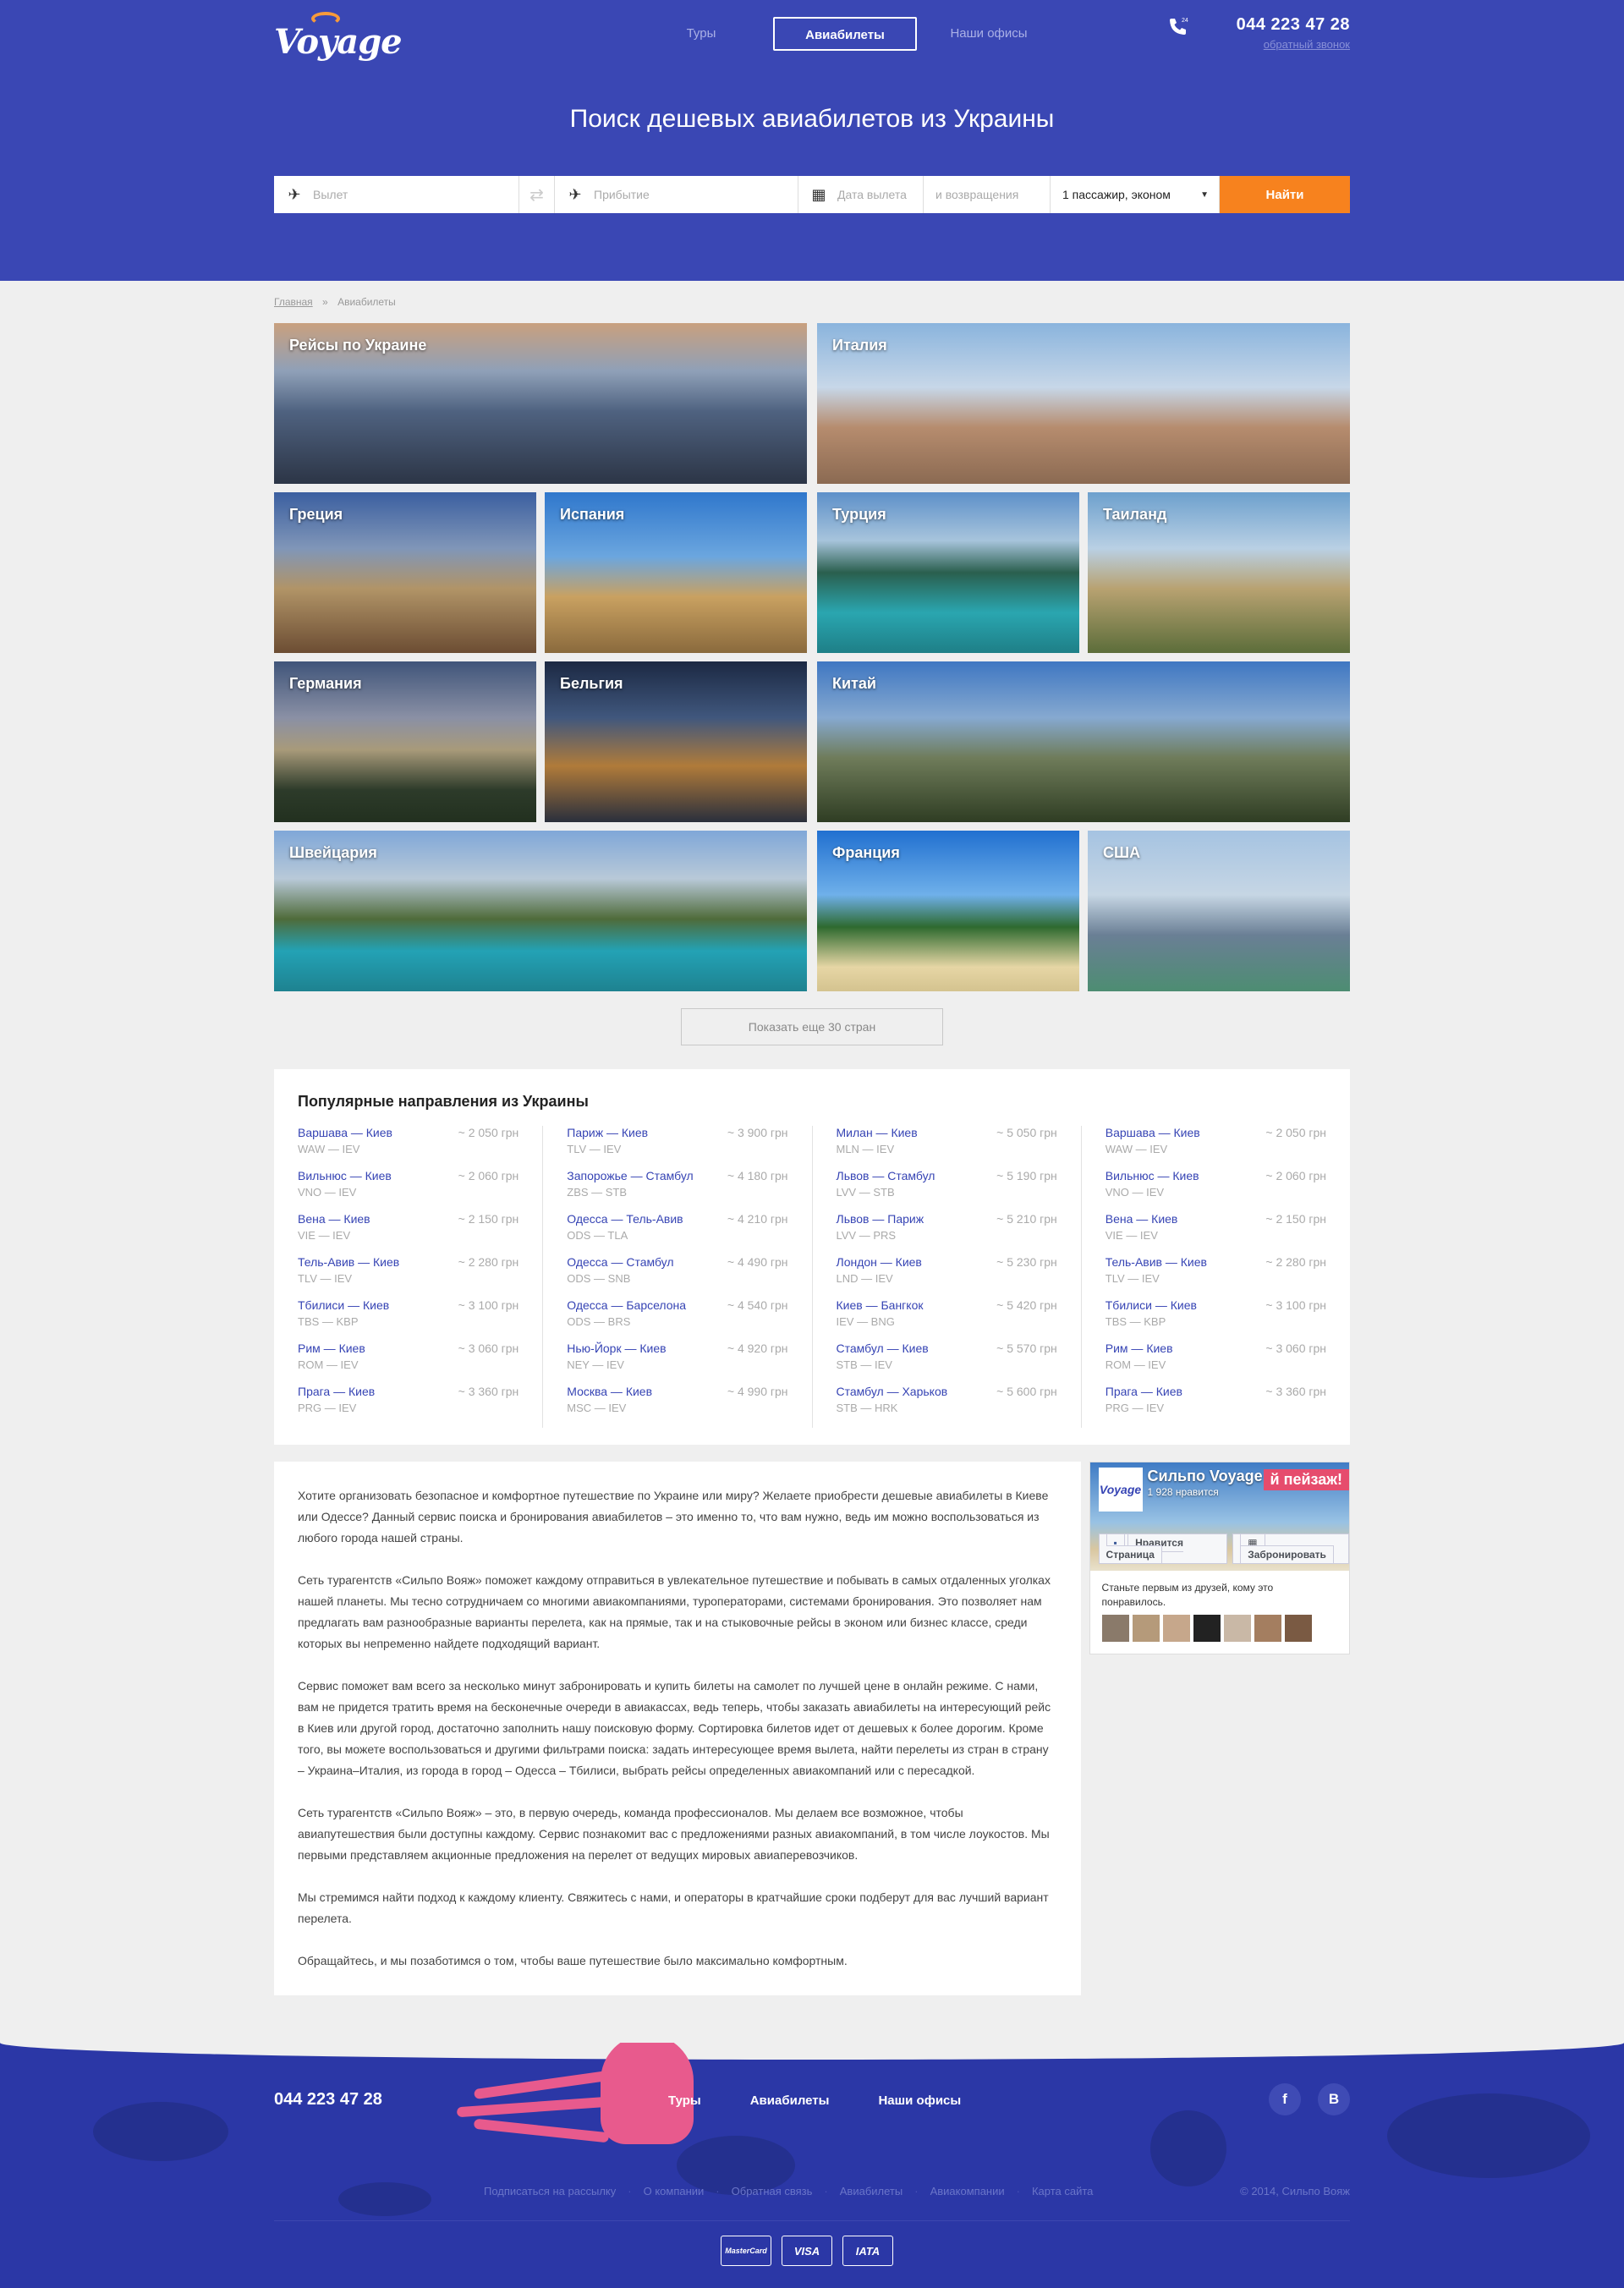 The height and width of the screenshot is (2288, 1624). What do you see at coordinates (1163, 1549) in the screenshot?
I see `fb-like-page-button: ▪ Нравится Страница` at bounding box center [1163, 1549].